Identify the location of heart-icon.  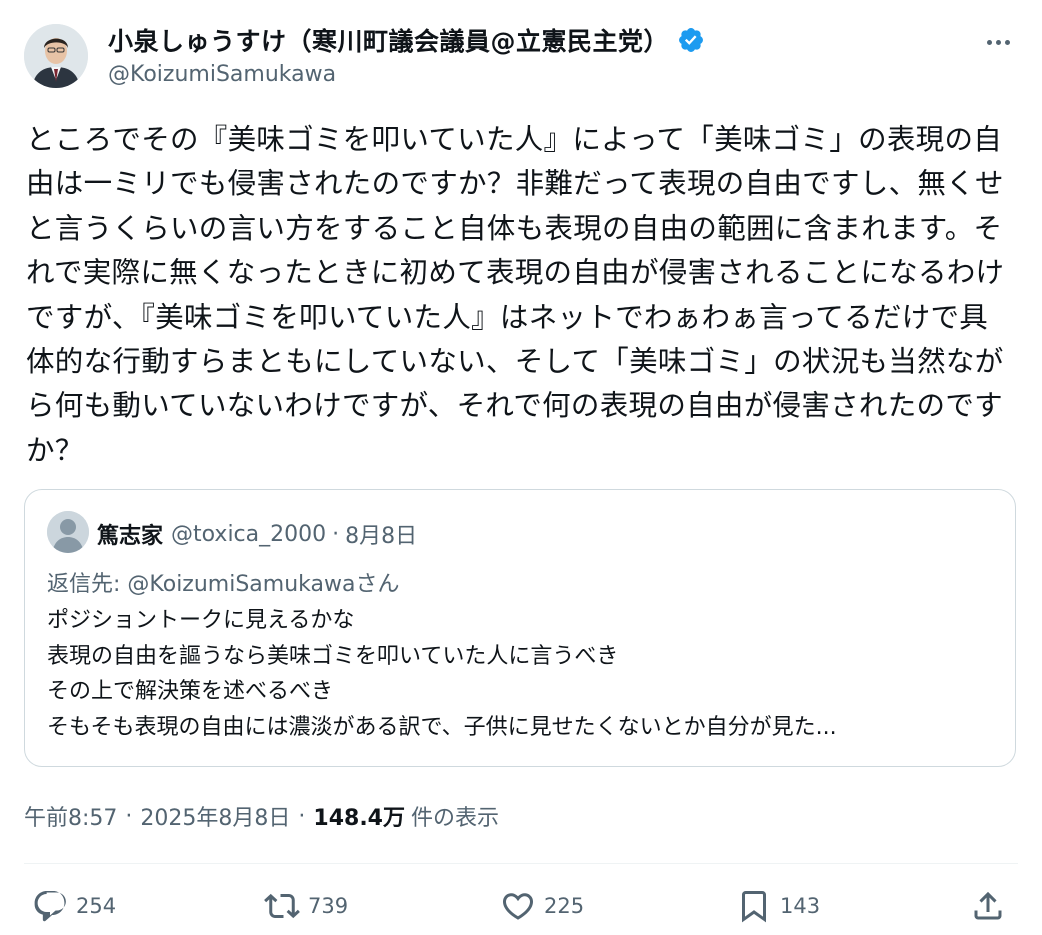
(518, 906).